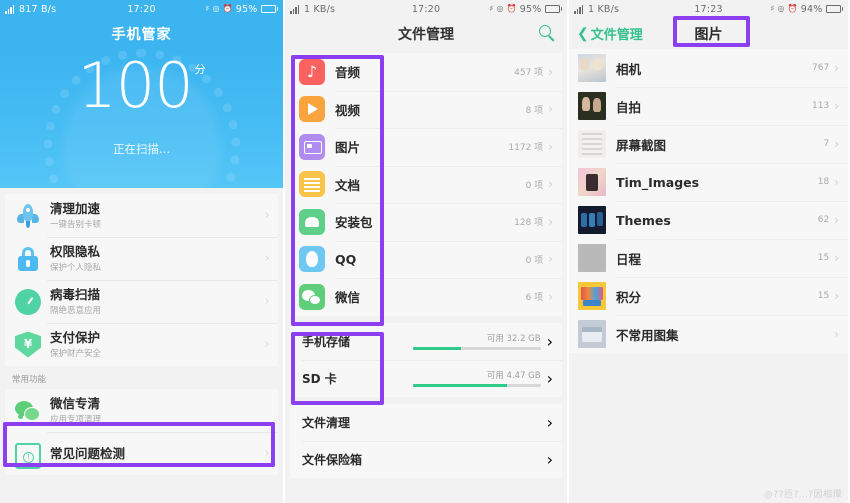  I want to click on category-name: 文档, so click(348, 185).